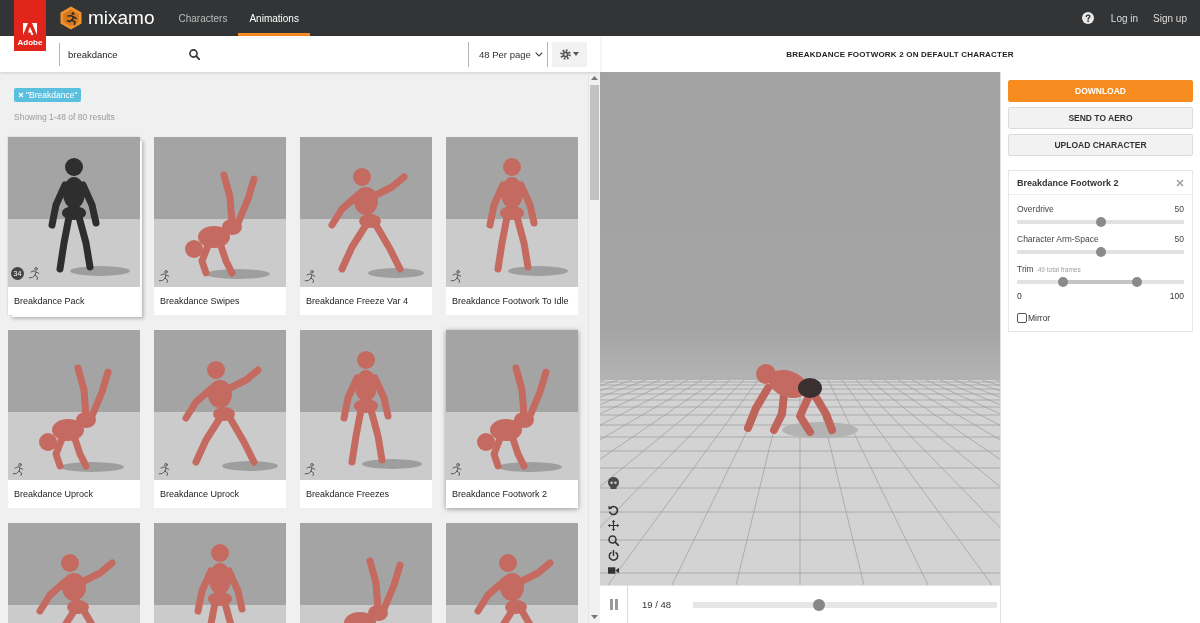 The width and height of the screenshot is (1200, 623). I want to click on preview-title: BREAKDANCE FOOTWORK 2 ON DEFAULT CHARACTER, so click(900, 54).